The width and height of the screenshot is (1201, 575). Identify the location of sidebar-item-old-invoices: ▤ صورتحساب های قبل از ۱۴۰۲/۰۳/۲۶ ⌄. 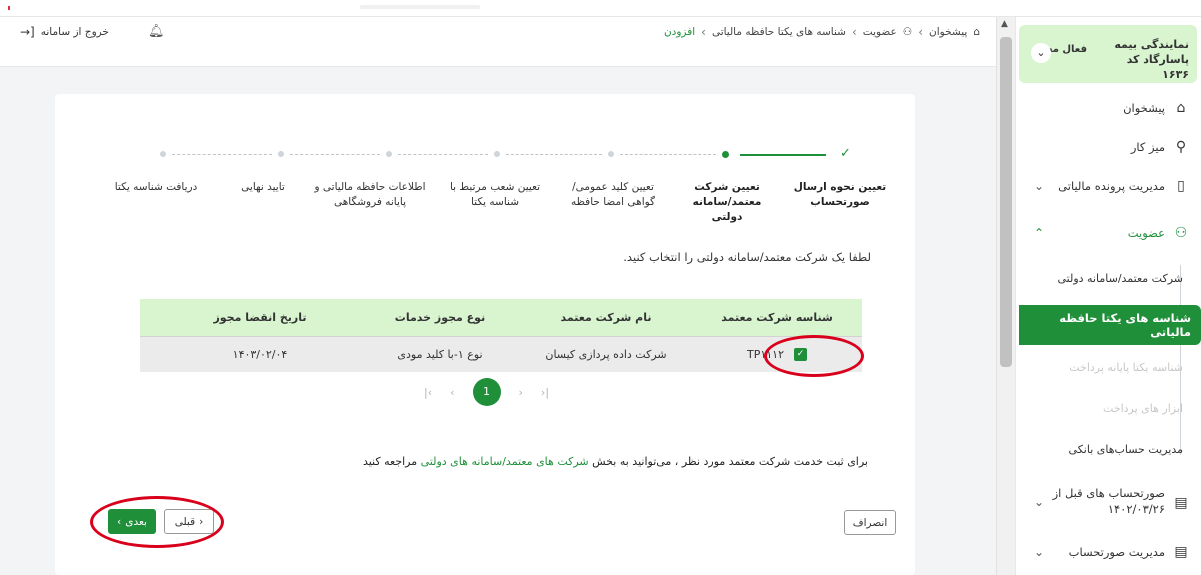
(1108, 505).